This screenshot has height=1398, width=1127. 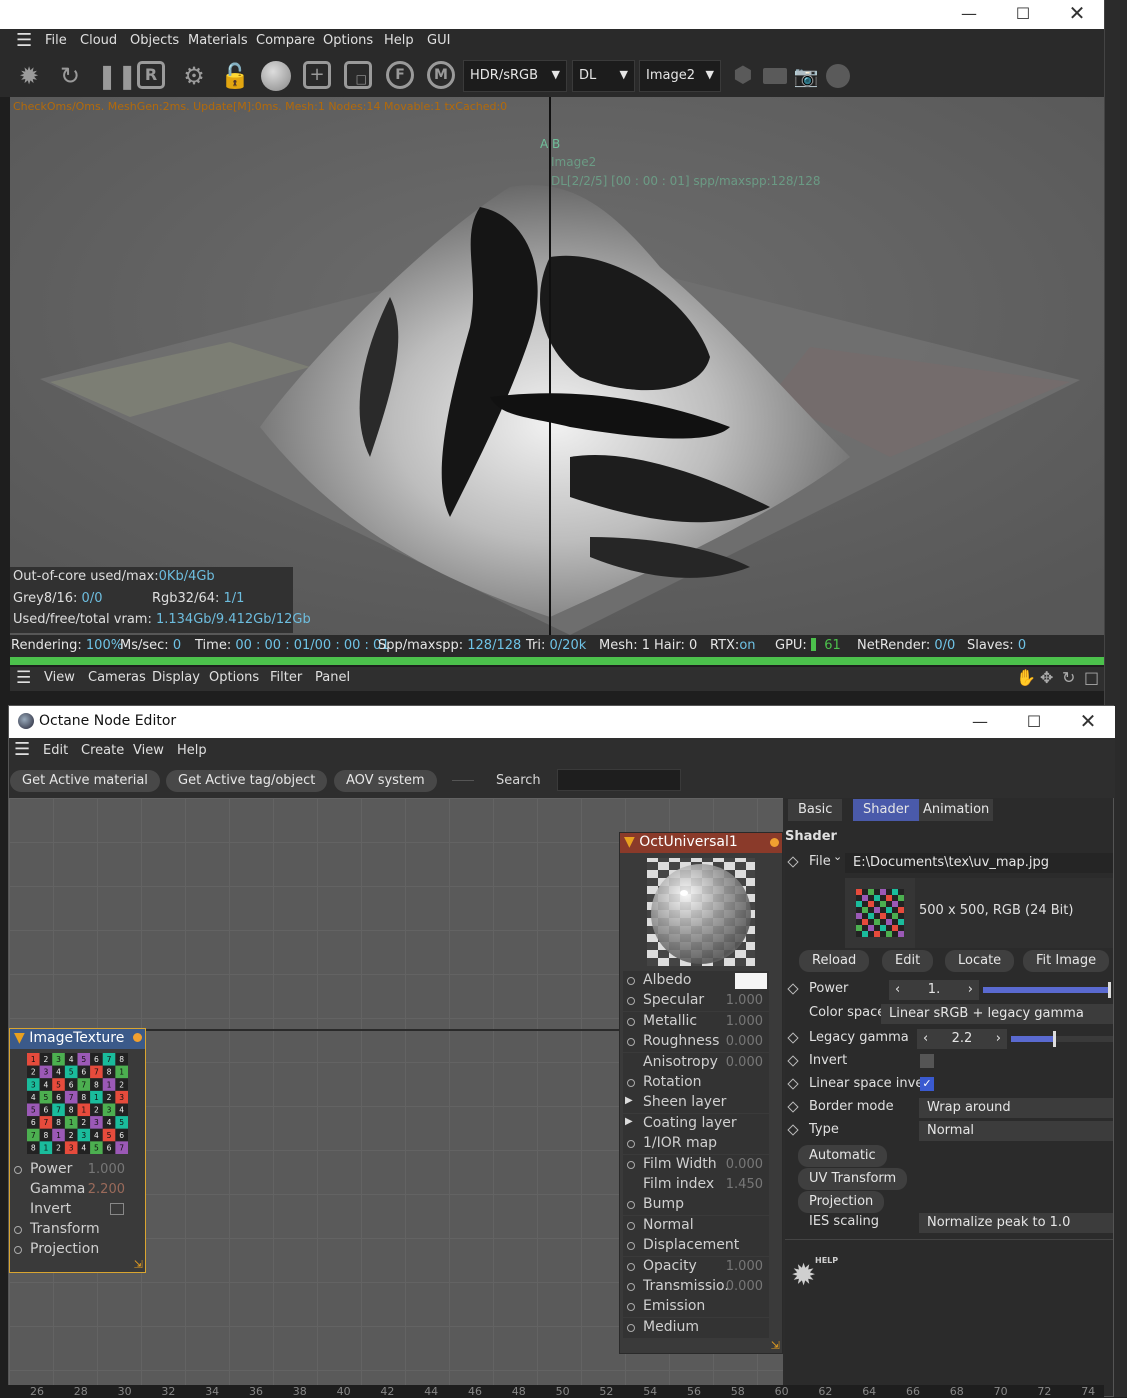 What do you see at coordinates (603, 76) in the screenshot?
I see `kernel-dropdown: DL ▼` at bounding box center [603, 76].